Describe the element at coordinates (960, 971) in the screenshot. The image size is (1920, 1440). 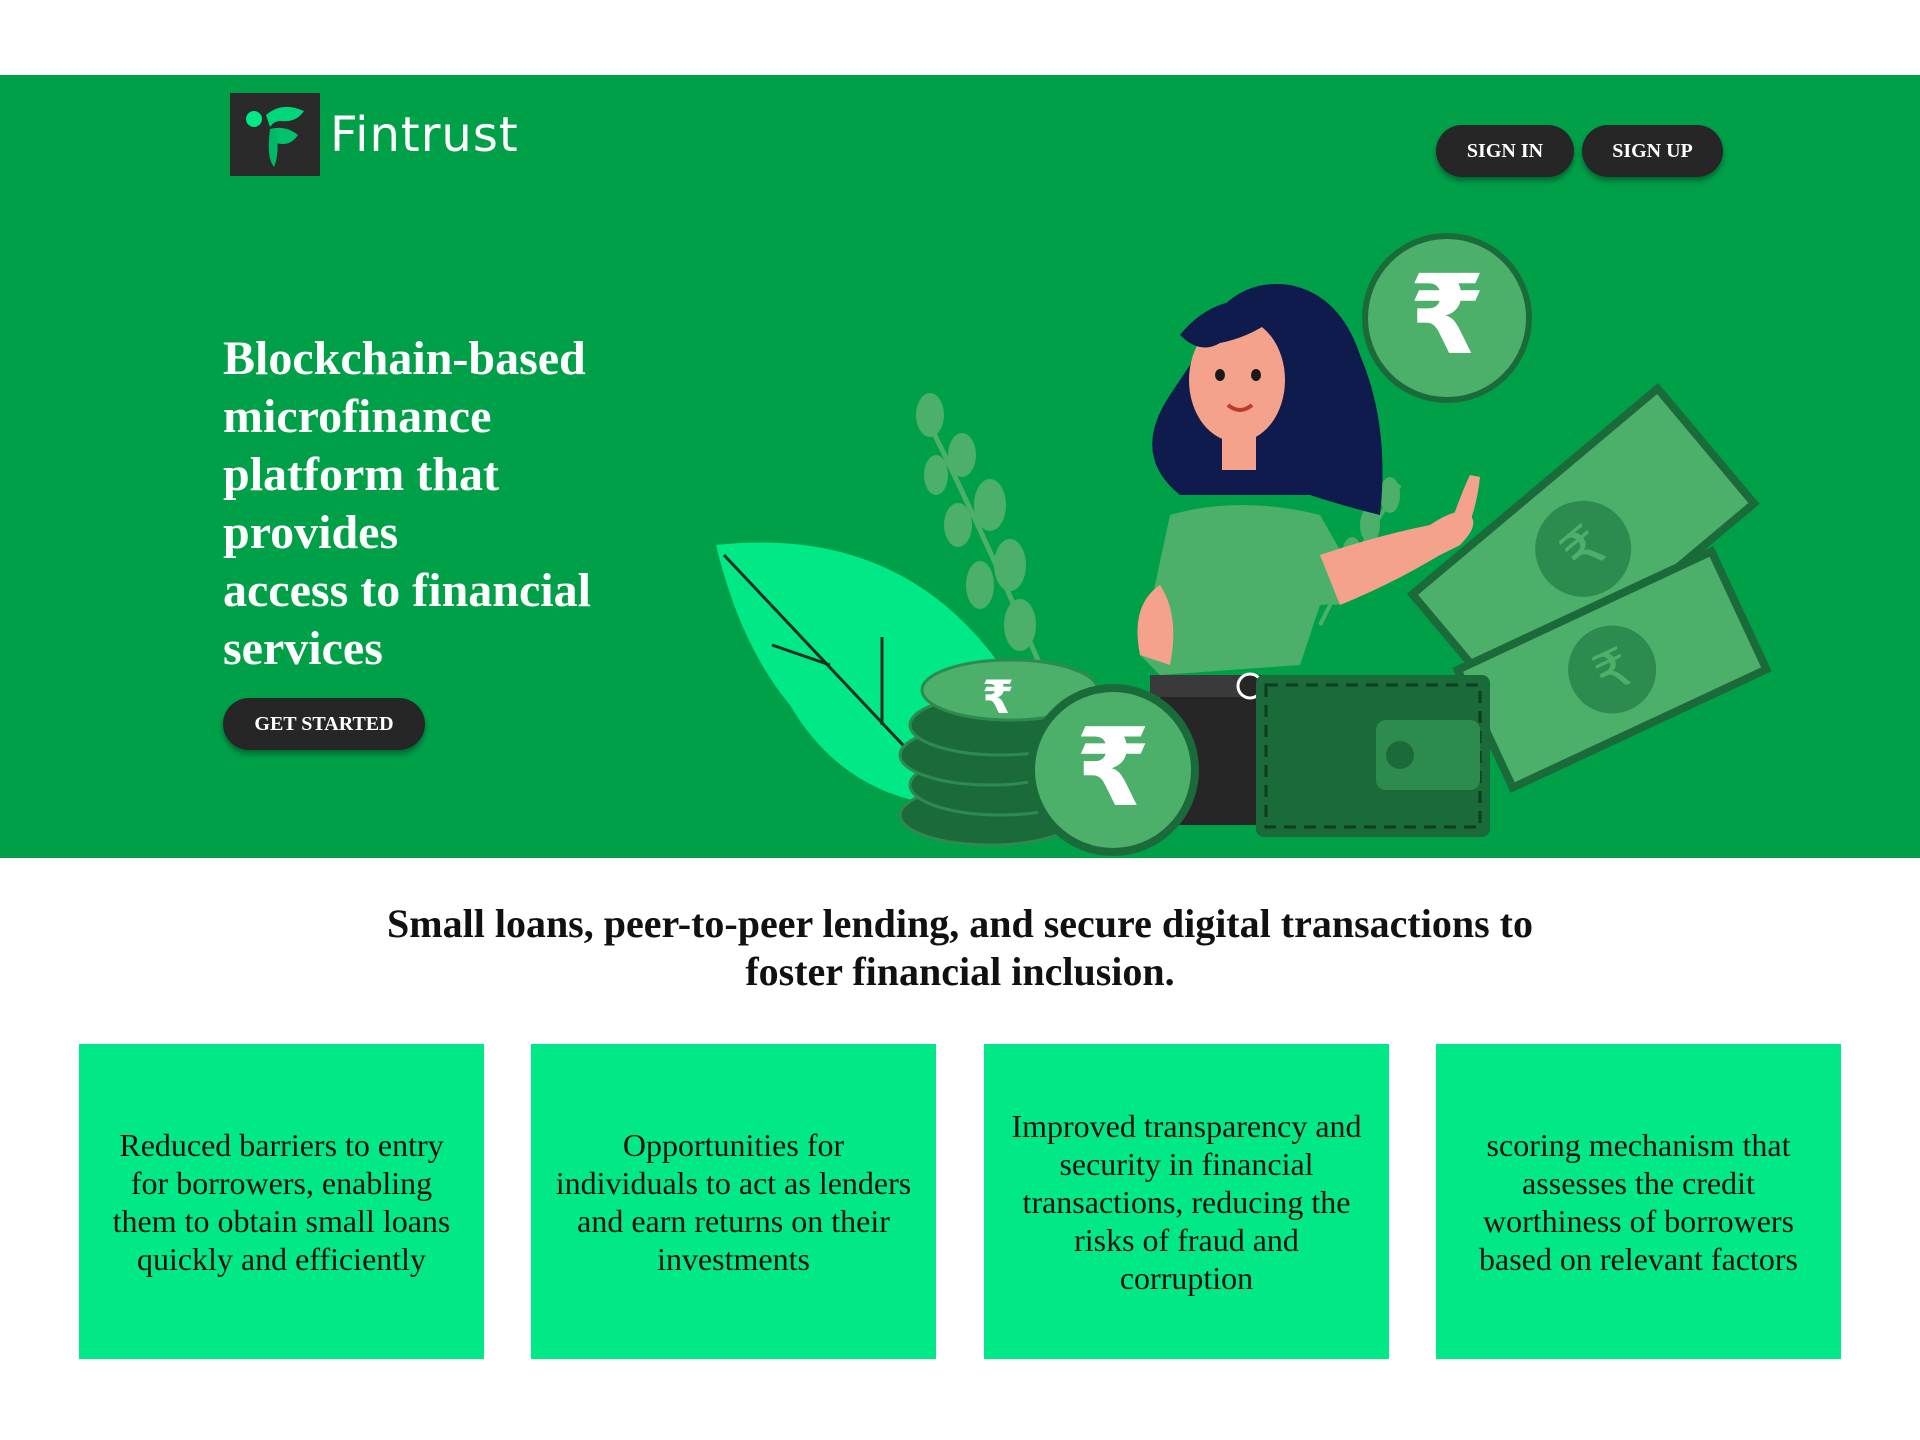
I see `tagline-line: foster financial inclusion.` at that location.